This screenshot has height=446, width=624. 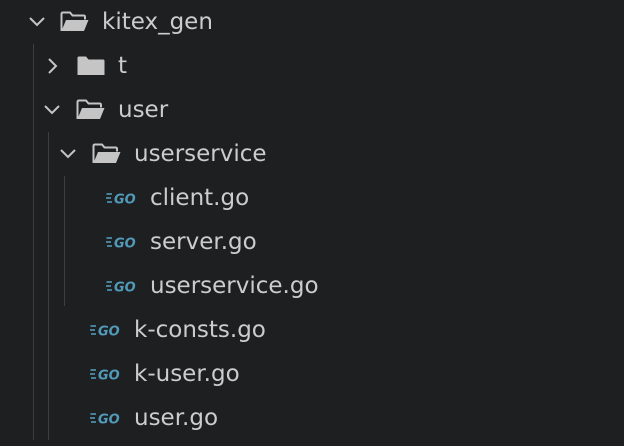 I want to click on tree-folder-t: t, so click(x=312, y=66).